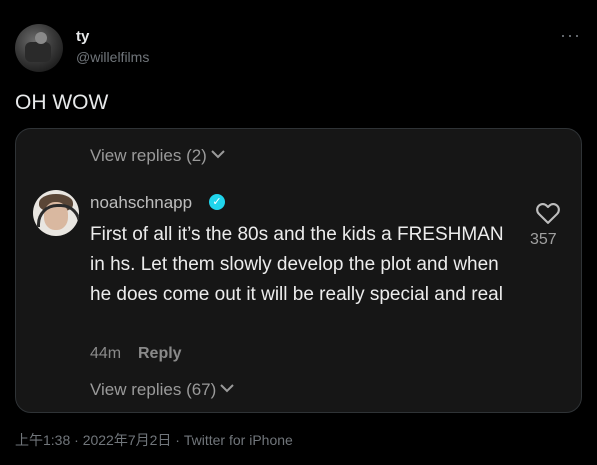 This screenshot has height=465, width=597. Describe the element at coordinates (56, 213) in the screenshot. I see `commenter-avatar` at that location.